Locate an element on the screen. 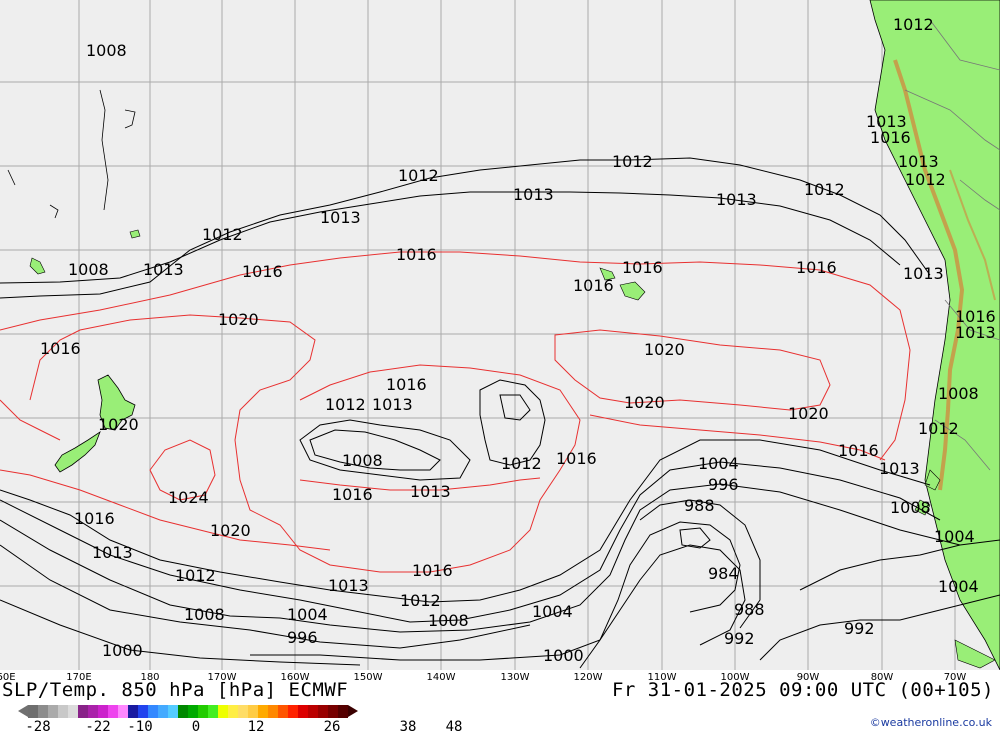 This screenshot has width=1000, height=735. isobar-label: 988 is located at coordinates (699, 505).